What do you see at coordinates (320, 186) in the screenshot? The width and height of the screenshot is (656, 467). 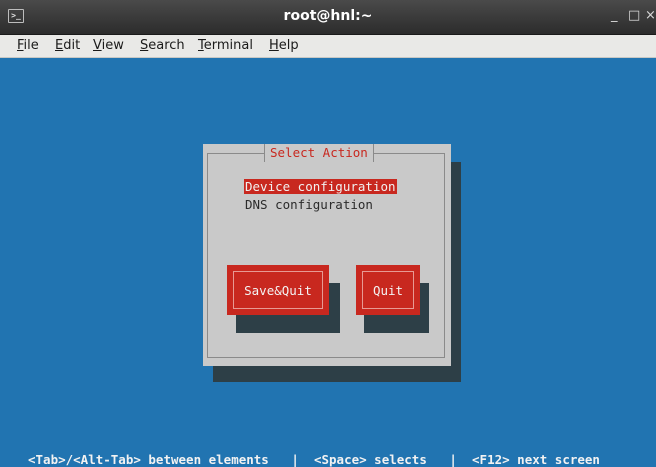 I see `option-device-configuration: Device configuration` at bounding box center [320, 186].